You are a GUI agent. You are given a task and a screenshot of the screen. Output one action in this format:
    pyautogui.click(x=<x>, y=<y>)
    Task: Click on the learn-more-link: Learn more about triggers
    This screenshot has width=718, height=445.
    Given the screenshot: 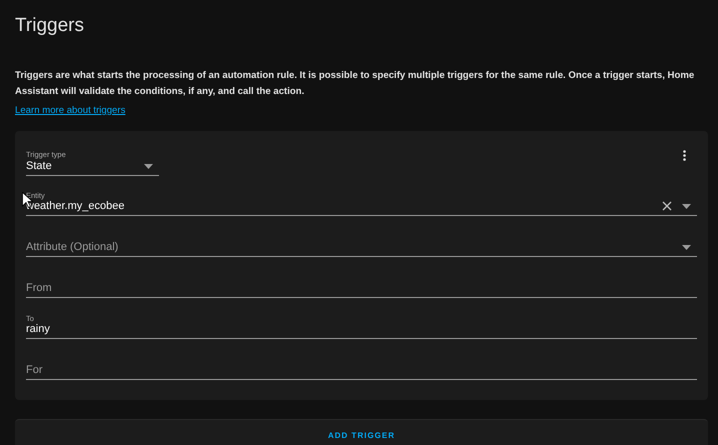 What is the action you would take?
    pyautogui.click(x=70, y=111)
    